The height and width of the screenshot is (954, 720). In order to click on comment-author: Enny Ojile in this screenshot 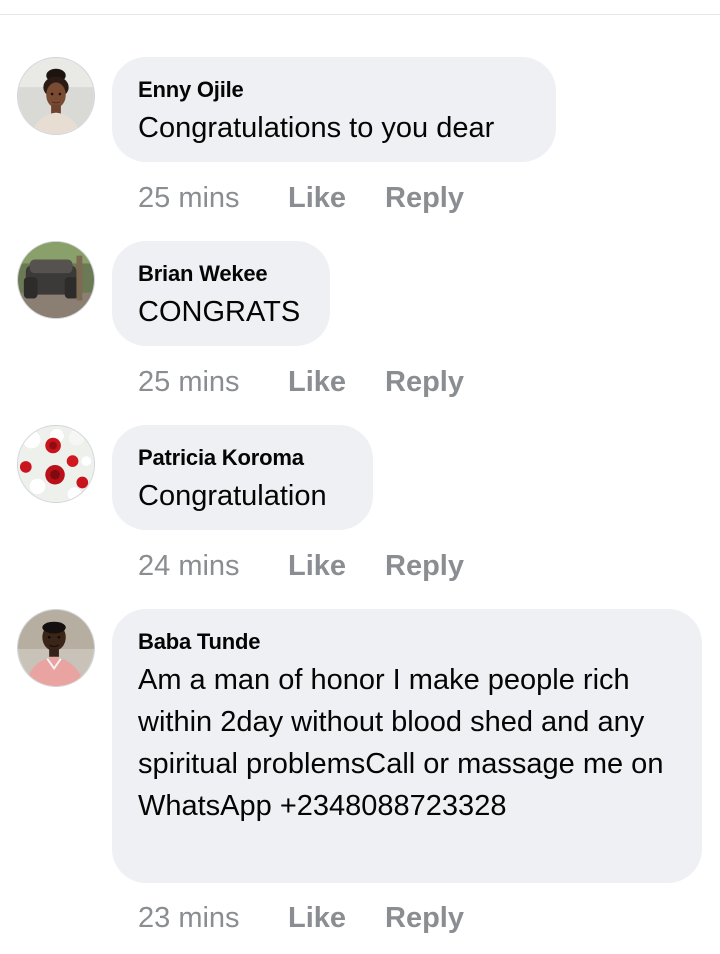, I will do `click(334, 90)`.